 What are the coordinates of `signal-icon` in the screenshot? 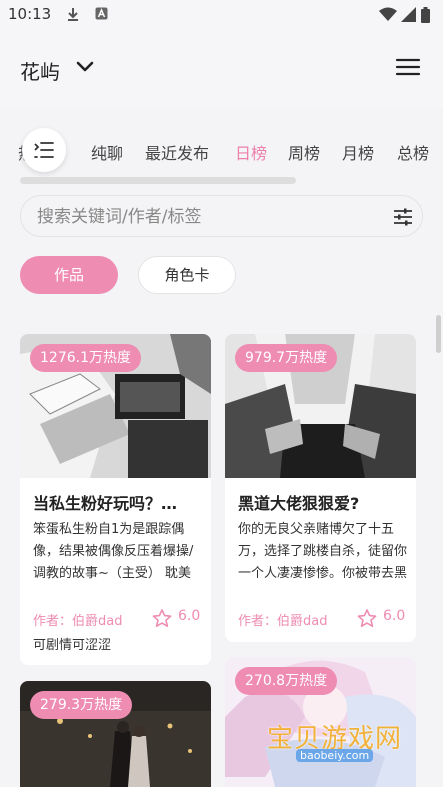 It's located at (408, 16).